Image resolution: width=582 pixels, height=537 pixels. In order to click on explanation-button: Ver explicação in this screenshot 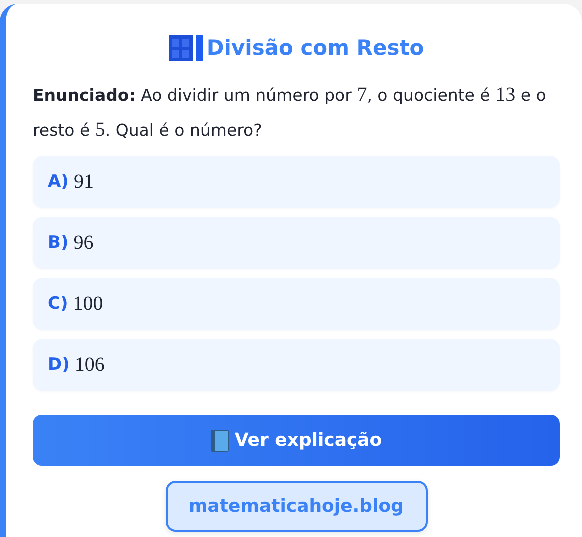, I will do `click(296, 440)`.